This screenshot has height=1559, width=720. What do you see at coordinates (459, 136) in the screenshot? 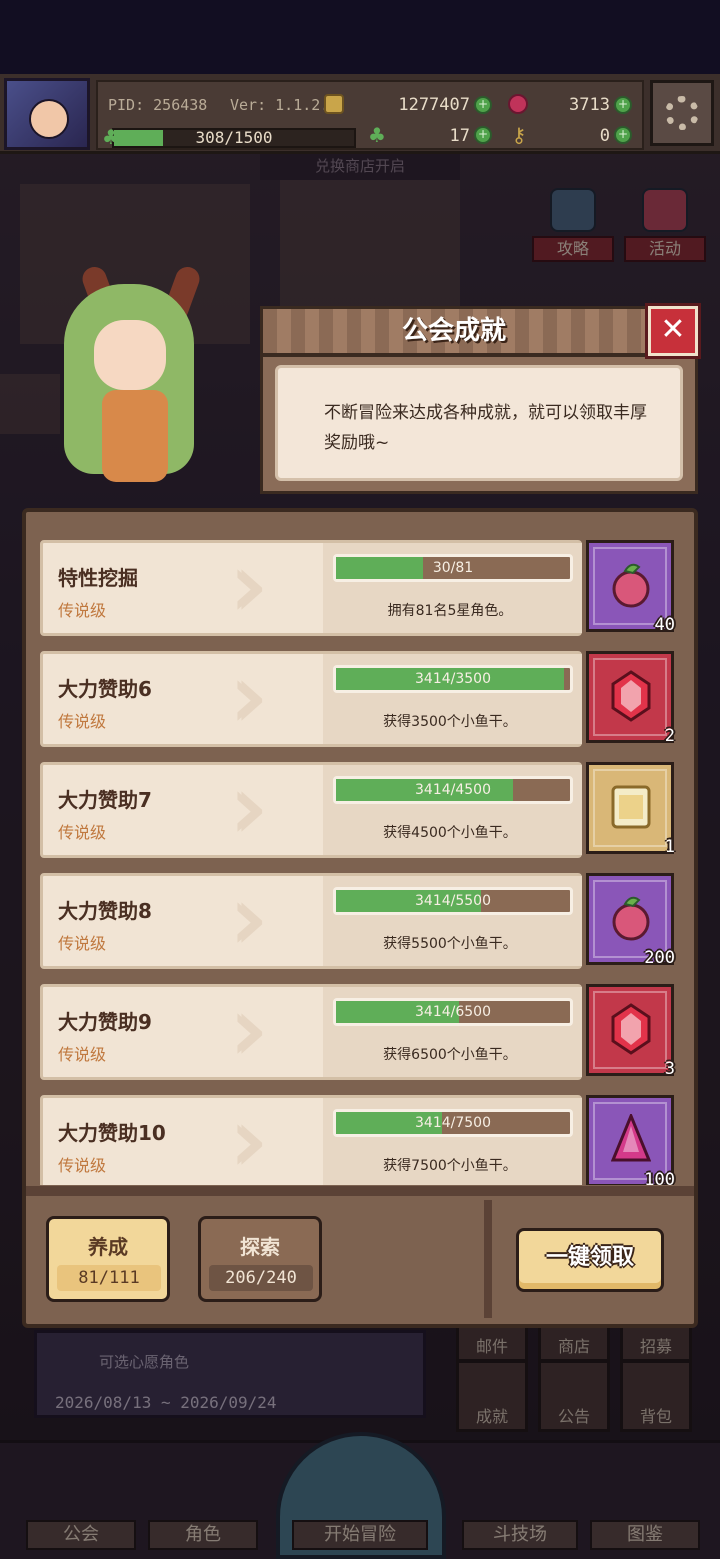
I see `clover-amount: 17` at bounding box center [459, 136].